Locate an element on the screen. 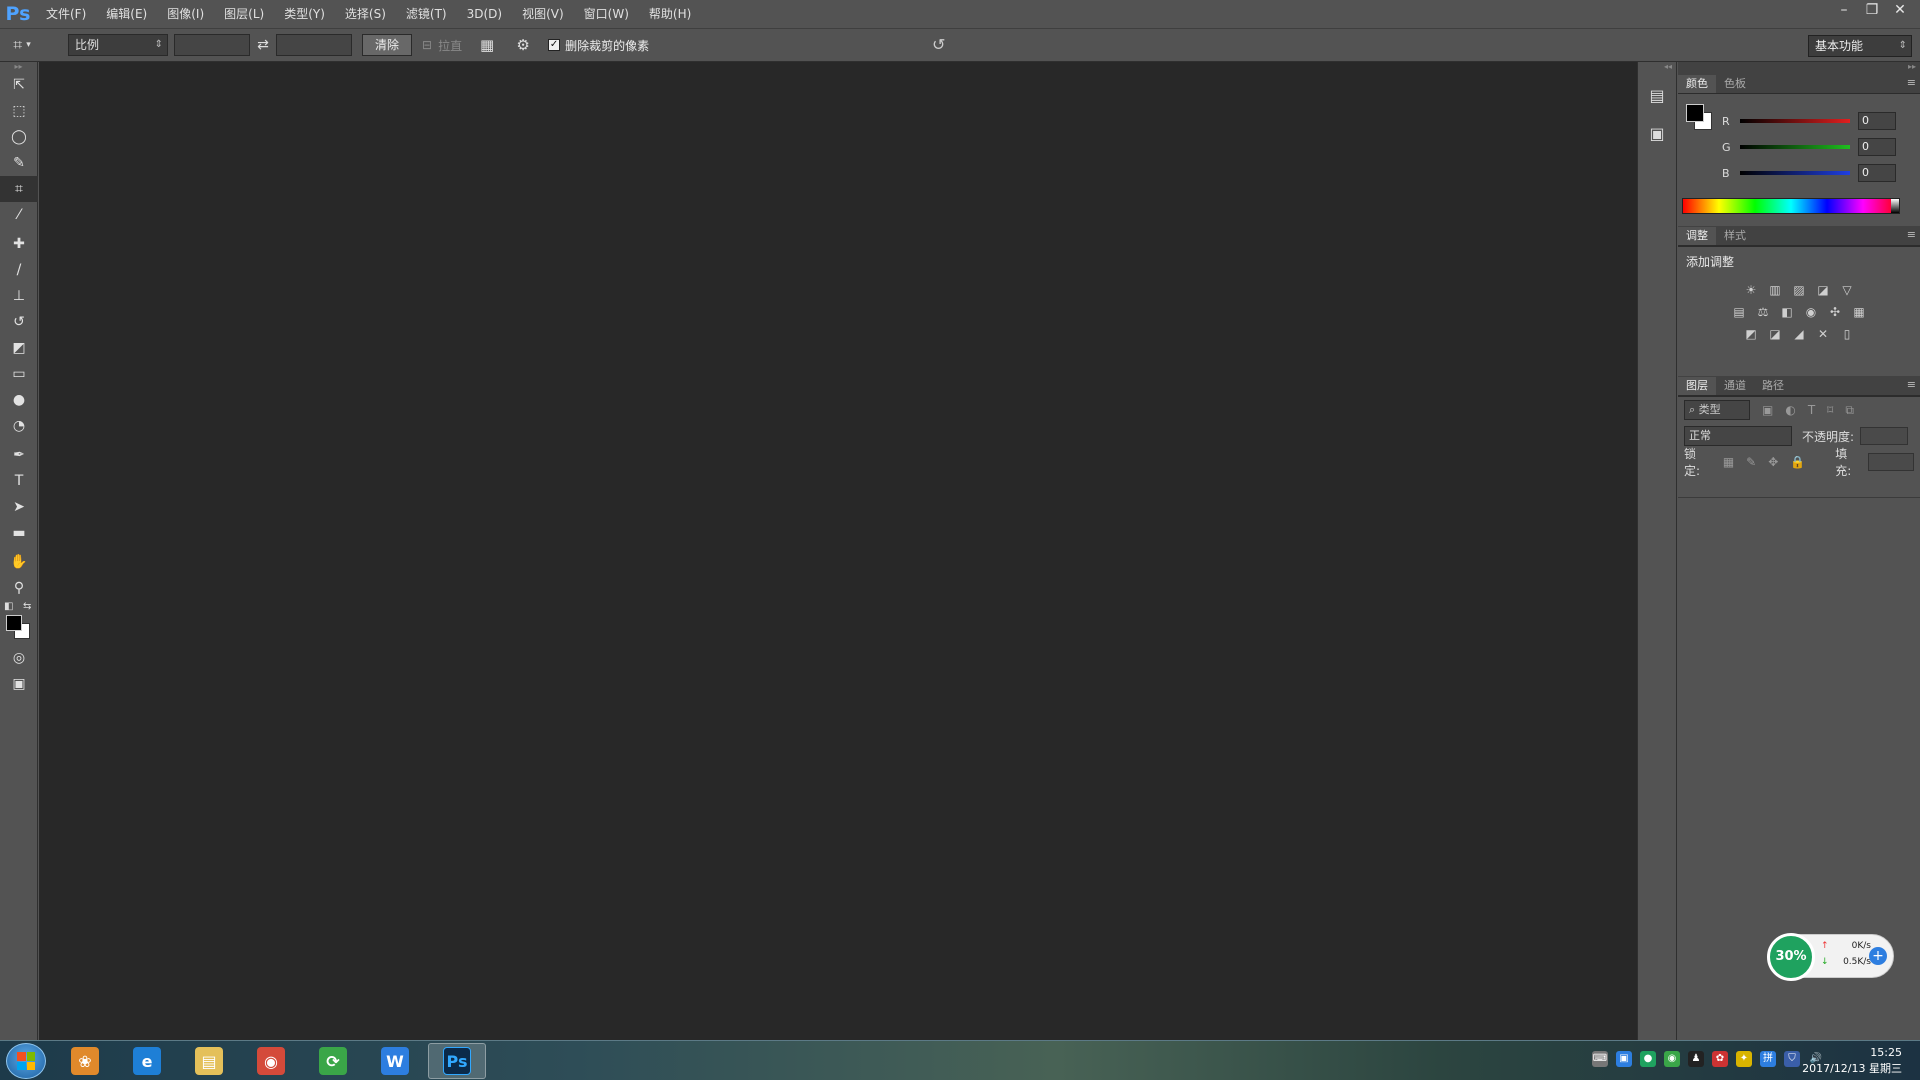 The width and height of the screenshot is (1920, 1080). adjustment-icon: ☀ is located at coordinates (1751, 290).